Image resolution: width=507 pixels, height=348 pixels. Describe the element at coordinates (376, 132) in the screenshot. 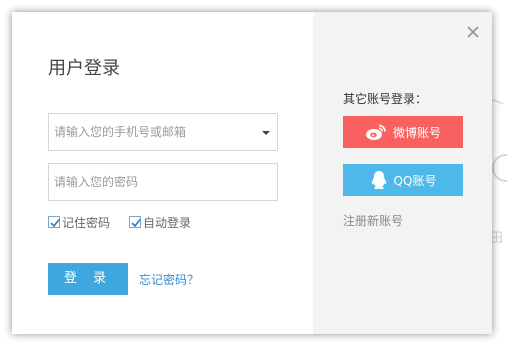

I see `weibo-icon` at that location.